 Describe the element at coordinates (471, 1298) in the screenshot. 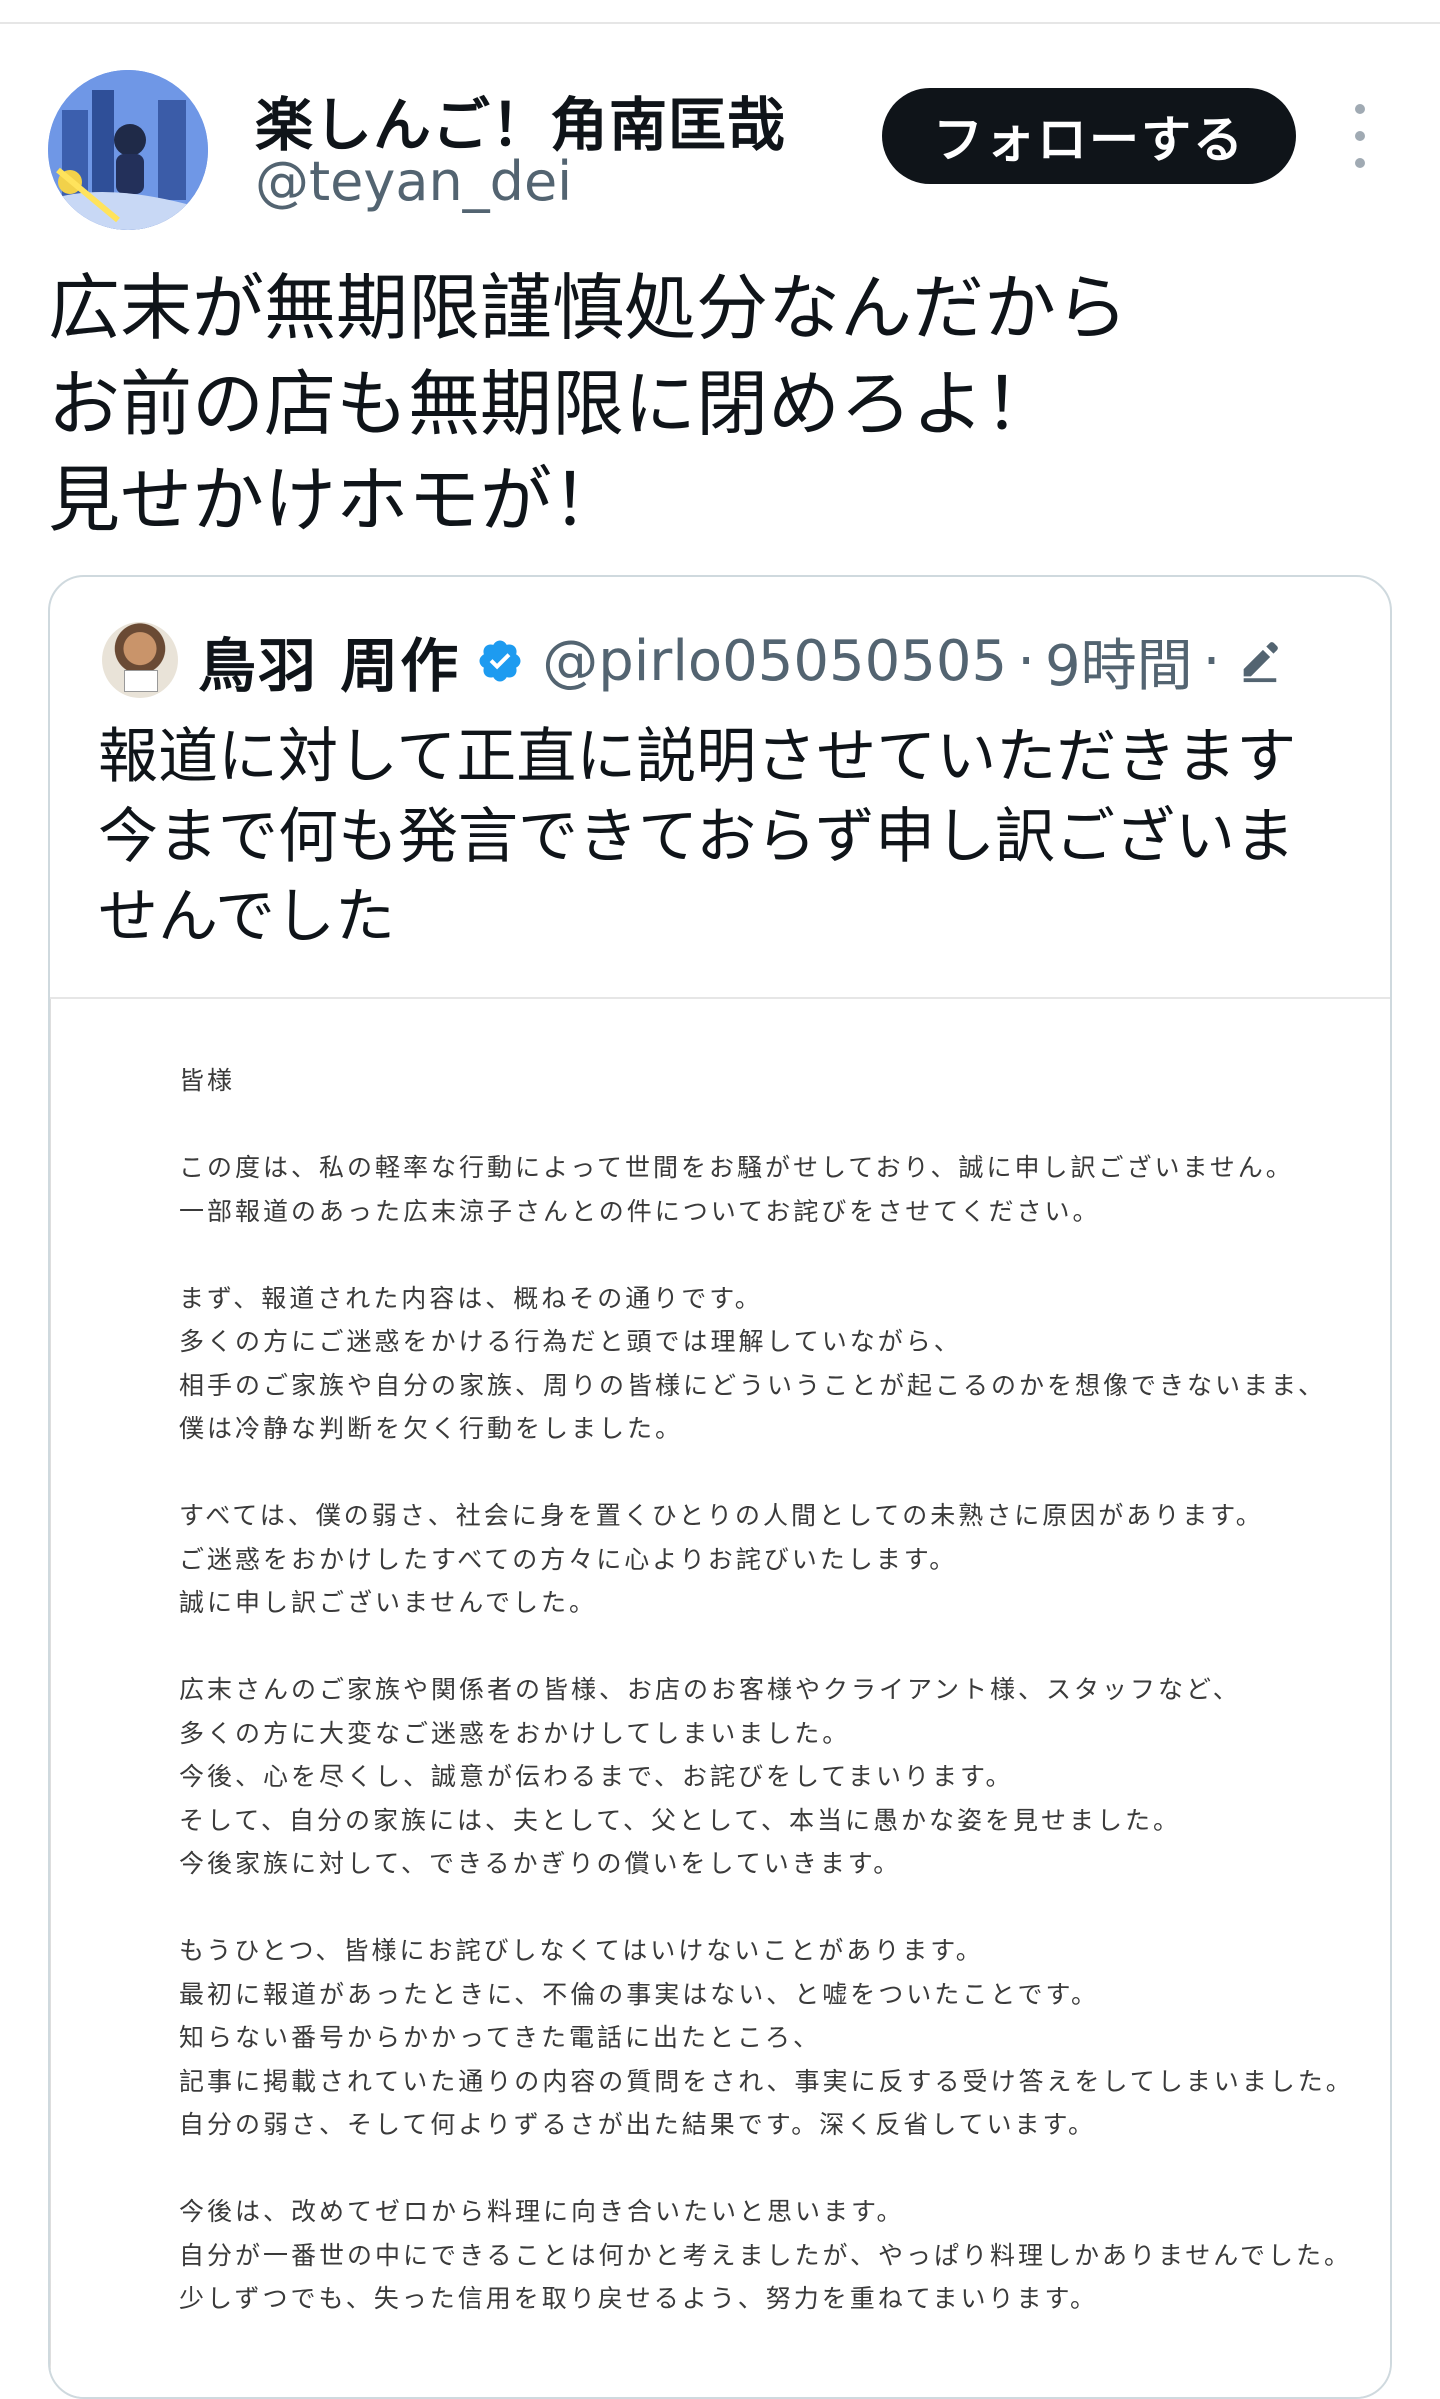

I see `letter-line: まず、報道された内容は、概ねその通りです。` at that location.